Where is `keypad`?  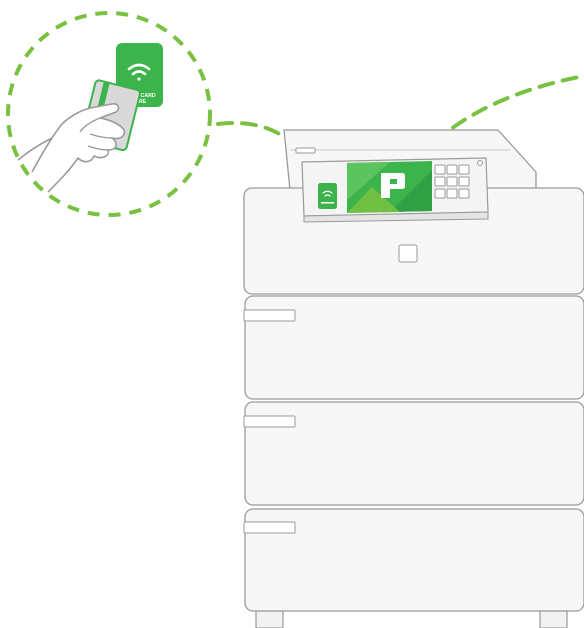
keypad is located at coordinates (452, 181).